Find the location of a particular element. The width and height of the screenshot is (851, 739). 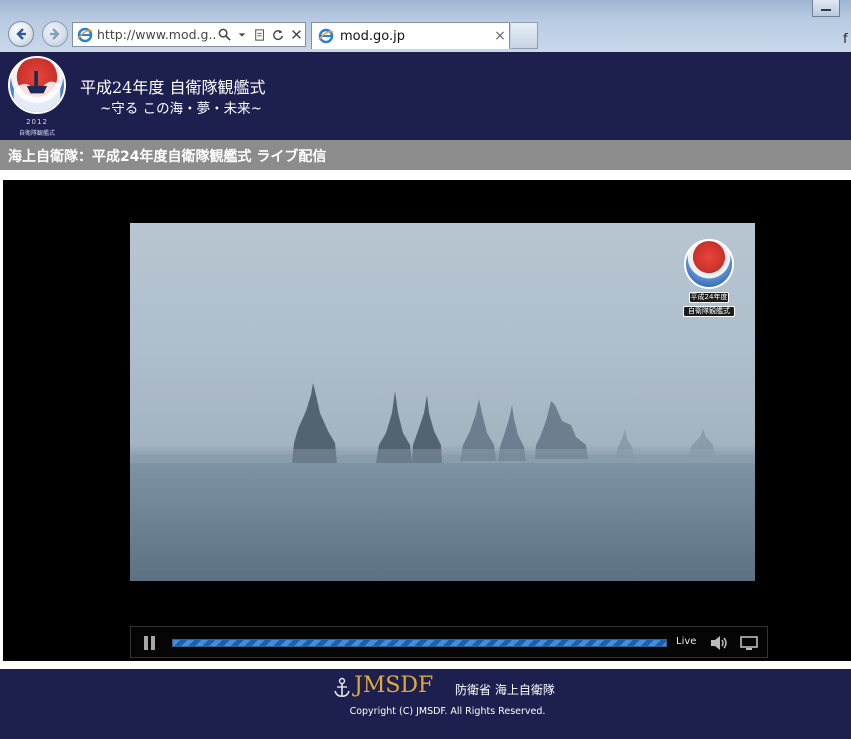

refresh-icon is located at coordinates (278, 35).